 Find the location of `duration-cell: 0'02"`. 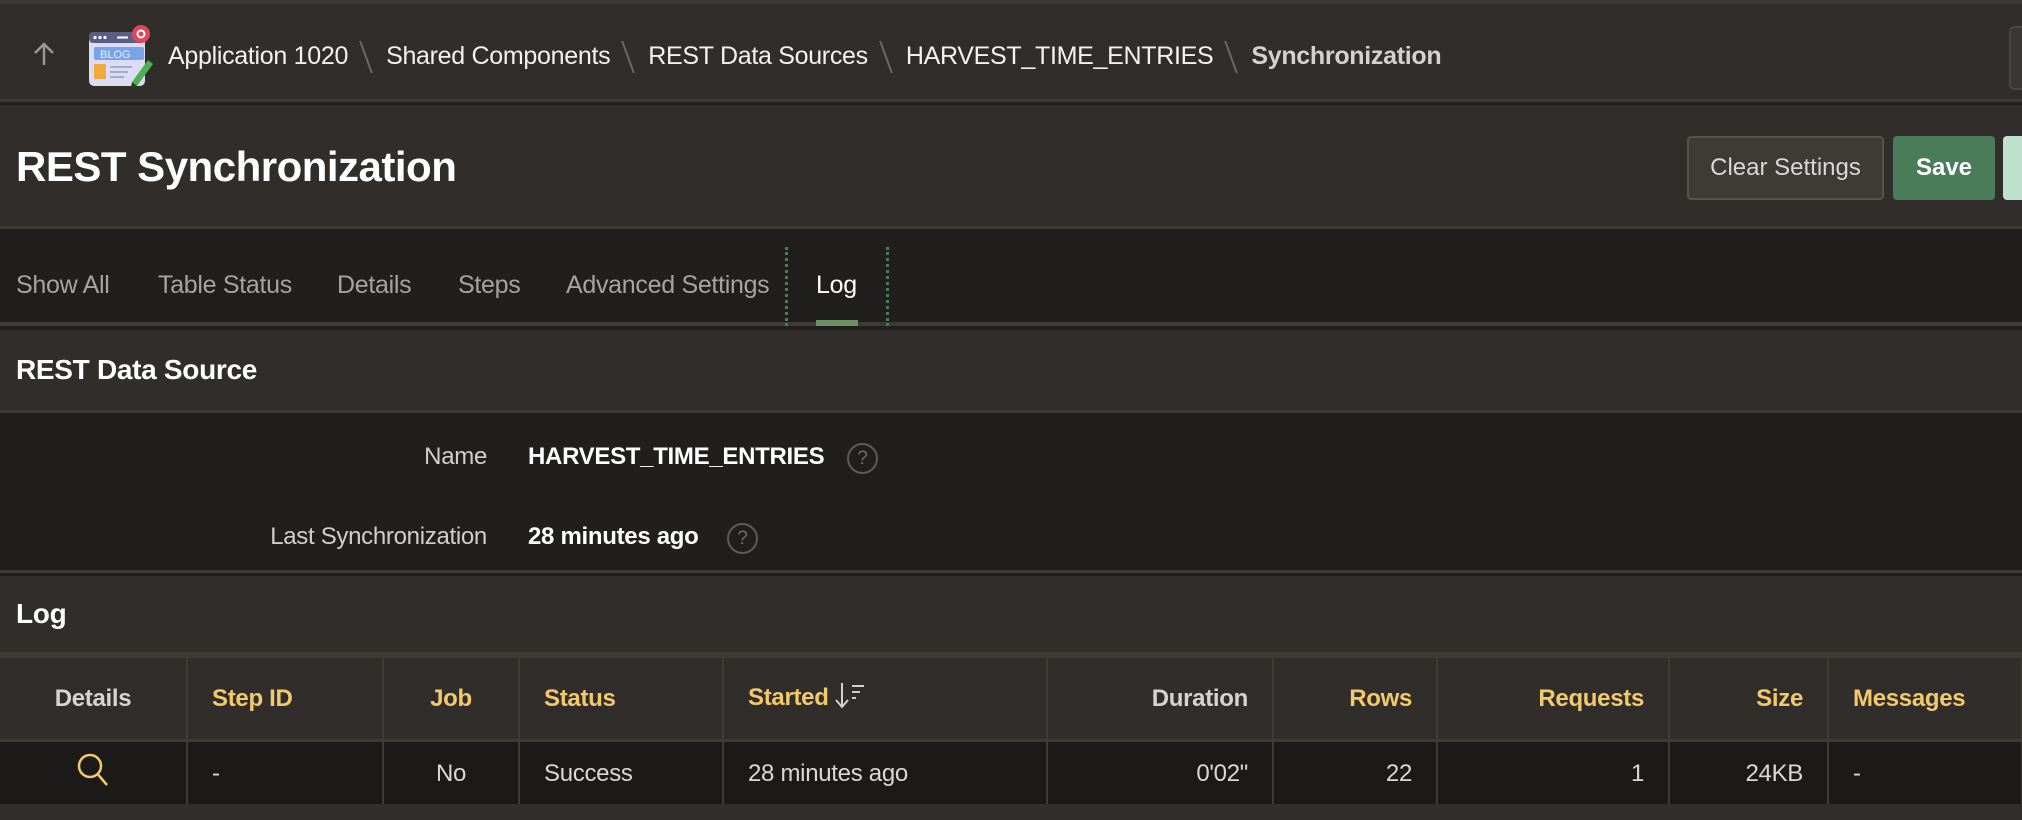

duration-cell: 0'02" is located at coordinates (1160, 774).